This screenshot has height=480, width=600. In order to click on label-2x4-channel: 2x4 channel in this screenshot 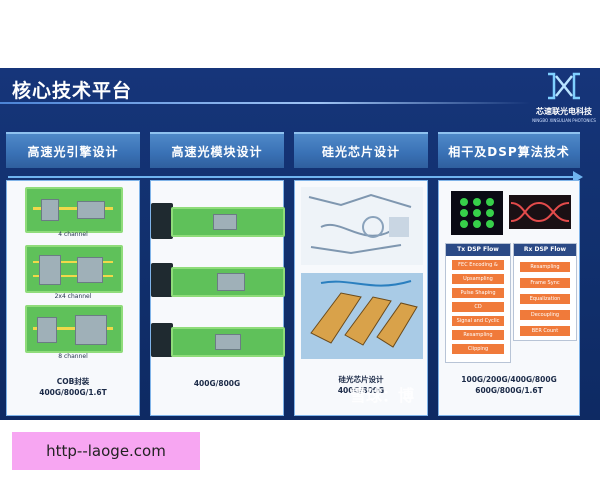, I will do `click(73, 296)`.